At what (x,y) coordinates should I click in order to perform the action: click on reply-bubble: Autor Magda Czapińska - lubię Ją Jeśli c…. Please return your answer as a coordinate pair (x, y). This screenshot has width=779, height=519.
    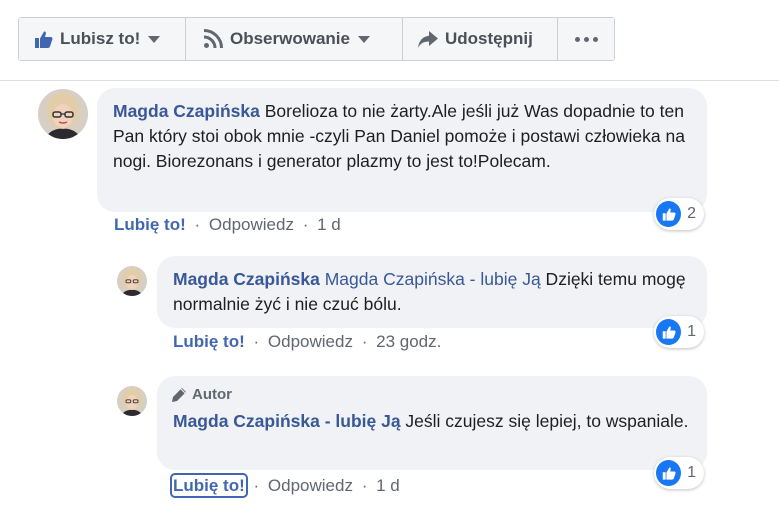
    Looking at the image, I should click on (432, 423).